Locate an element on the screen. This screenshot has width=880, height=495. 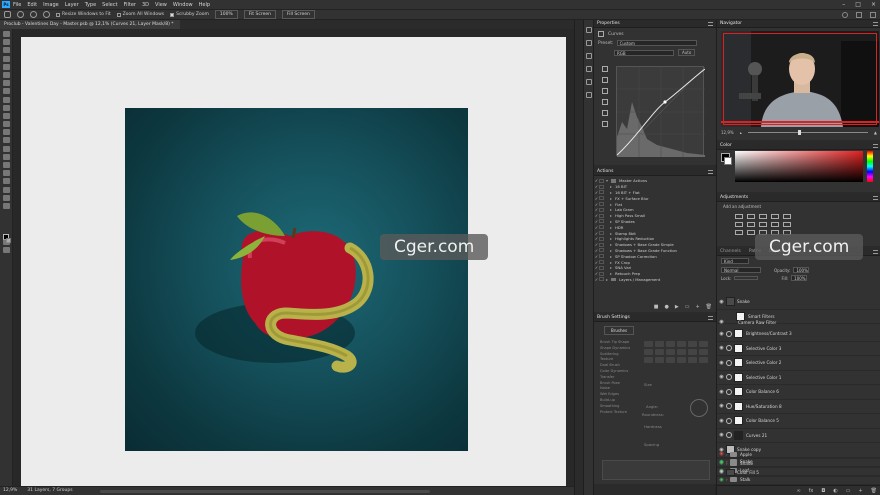
color-picker-field is located at coordinates (799, 166).